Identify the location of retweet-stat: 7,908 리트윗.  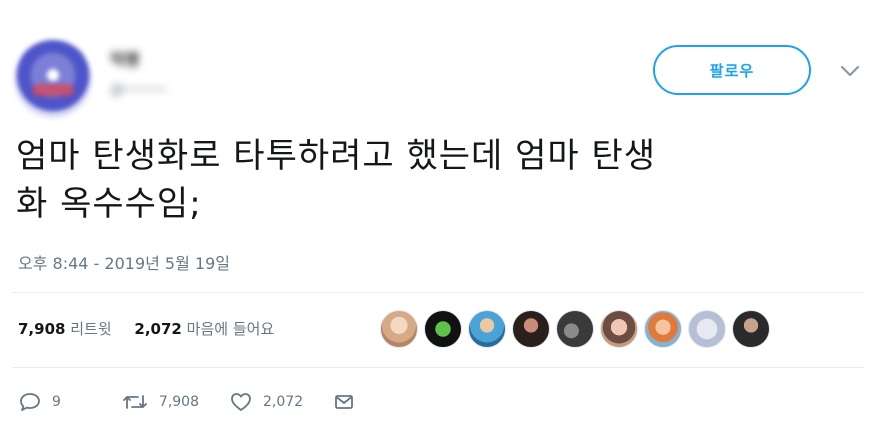
(65, 329).